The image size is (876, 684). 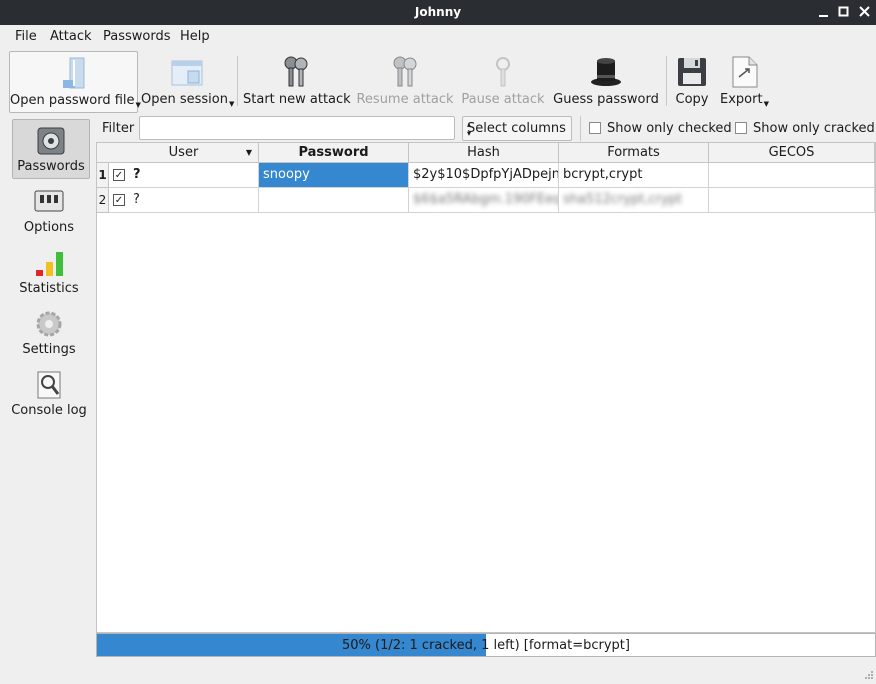 I want to click on status-bar, so click(x=438, y=671).